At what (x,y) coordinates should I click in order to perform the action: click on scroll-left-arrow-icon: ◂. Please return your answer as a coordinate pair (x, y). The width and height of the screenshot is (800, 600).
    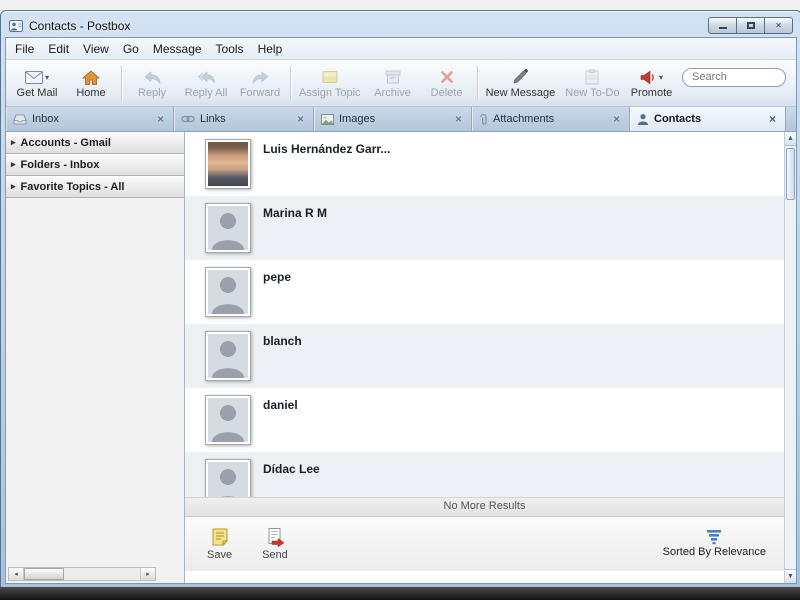
    Looking at the image, I should click on (16, 574).